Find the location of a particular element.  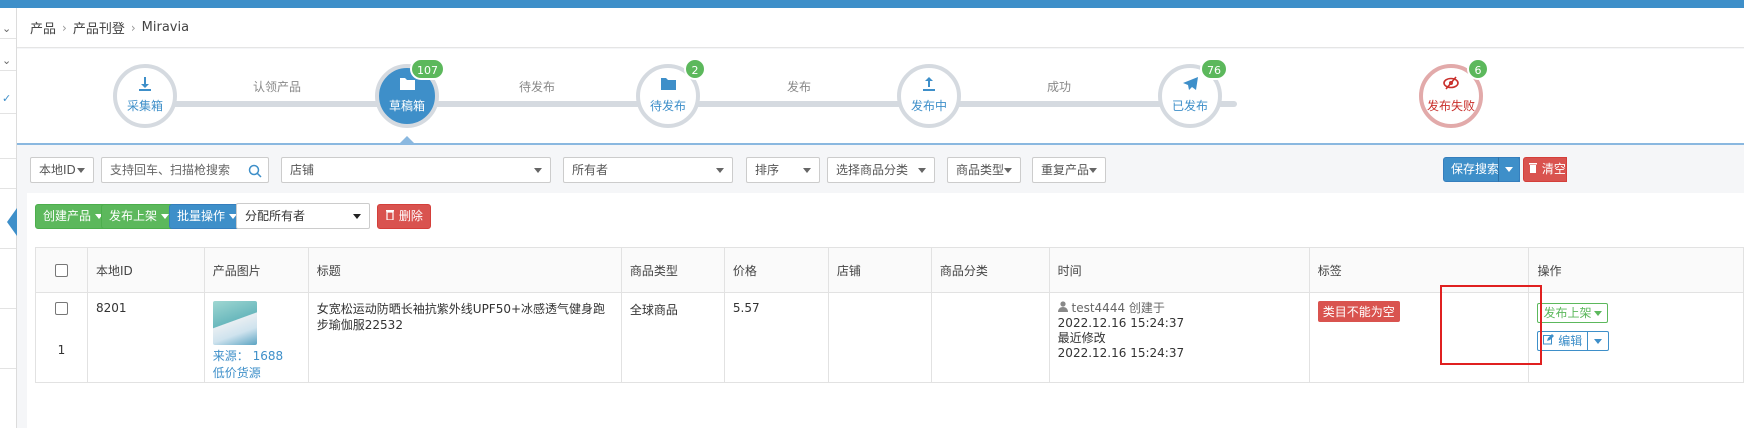

sort-dropdown: 排序 is located at coordinates (783, 170).